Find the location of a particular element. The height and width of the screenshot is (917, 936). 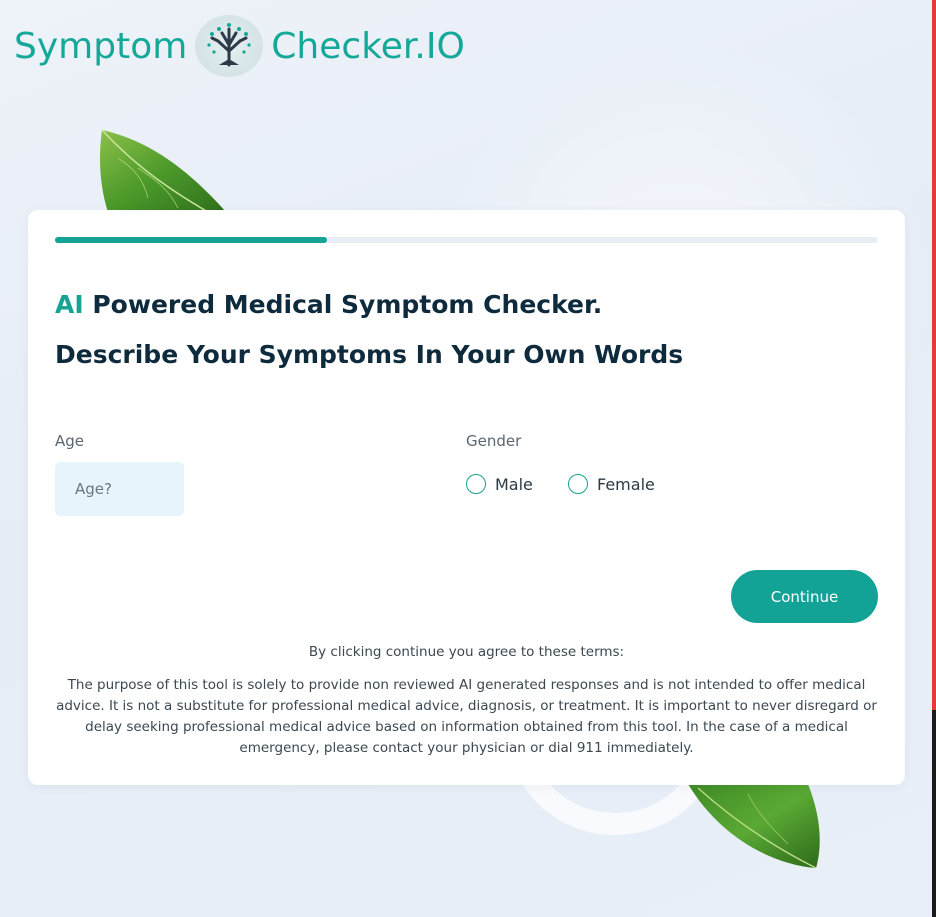

age-label: Age is located at coordinates (70, 441).